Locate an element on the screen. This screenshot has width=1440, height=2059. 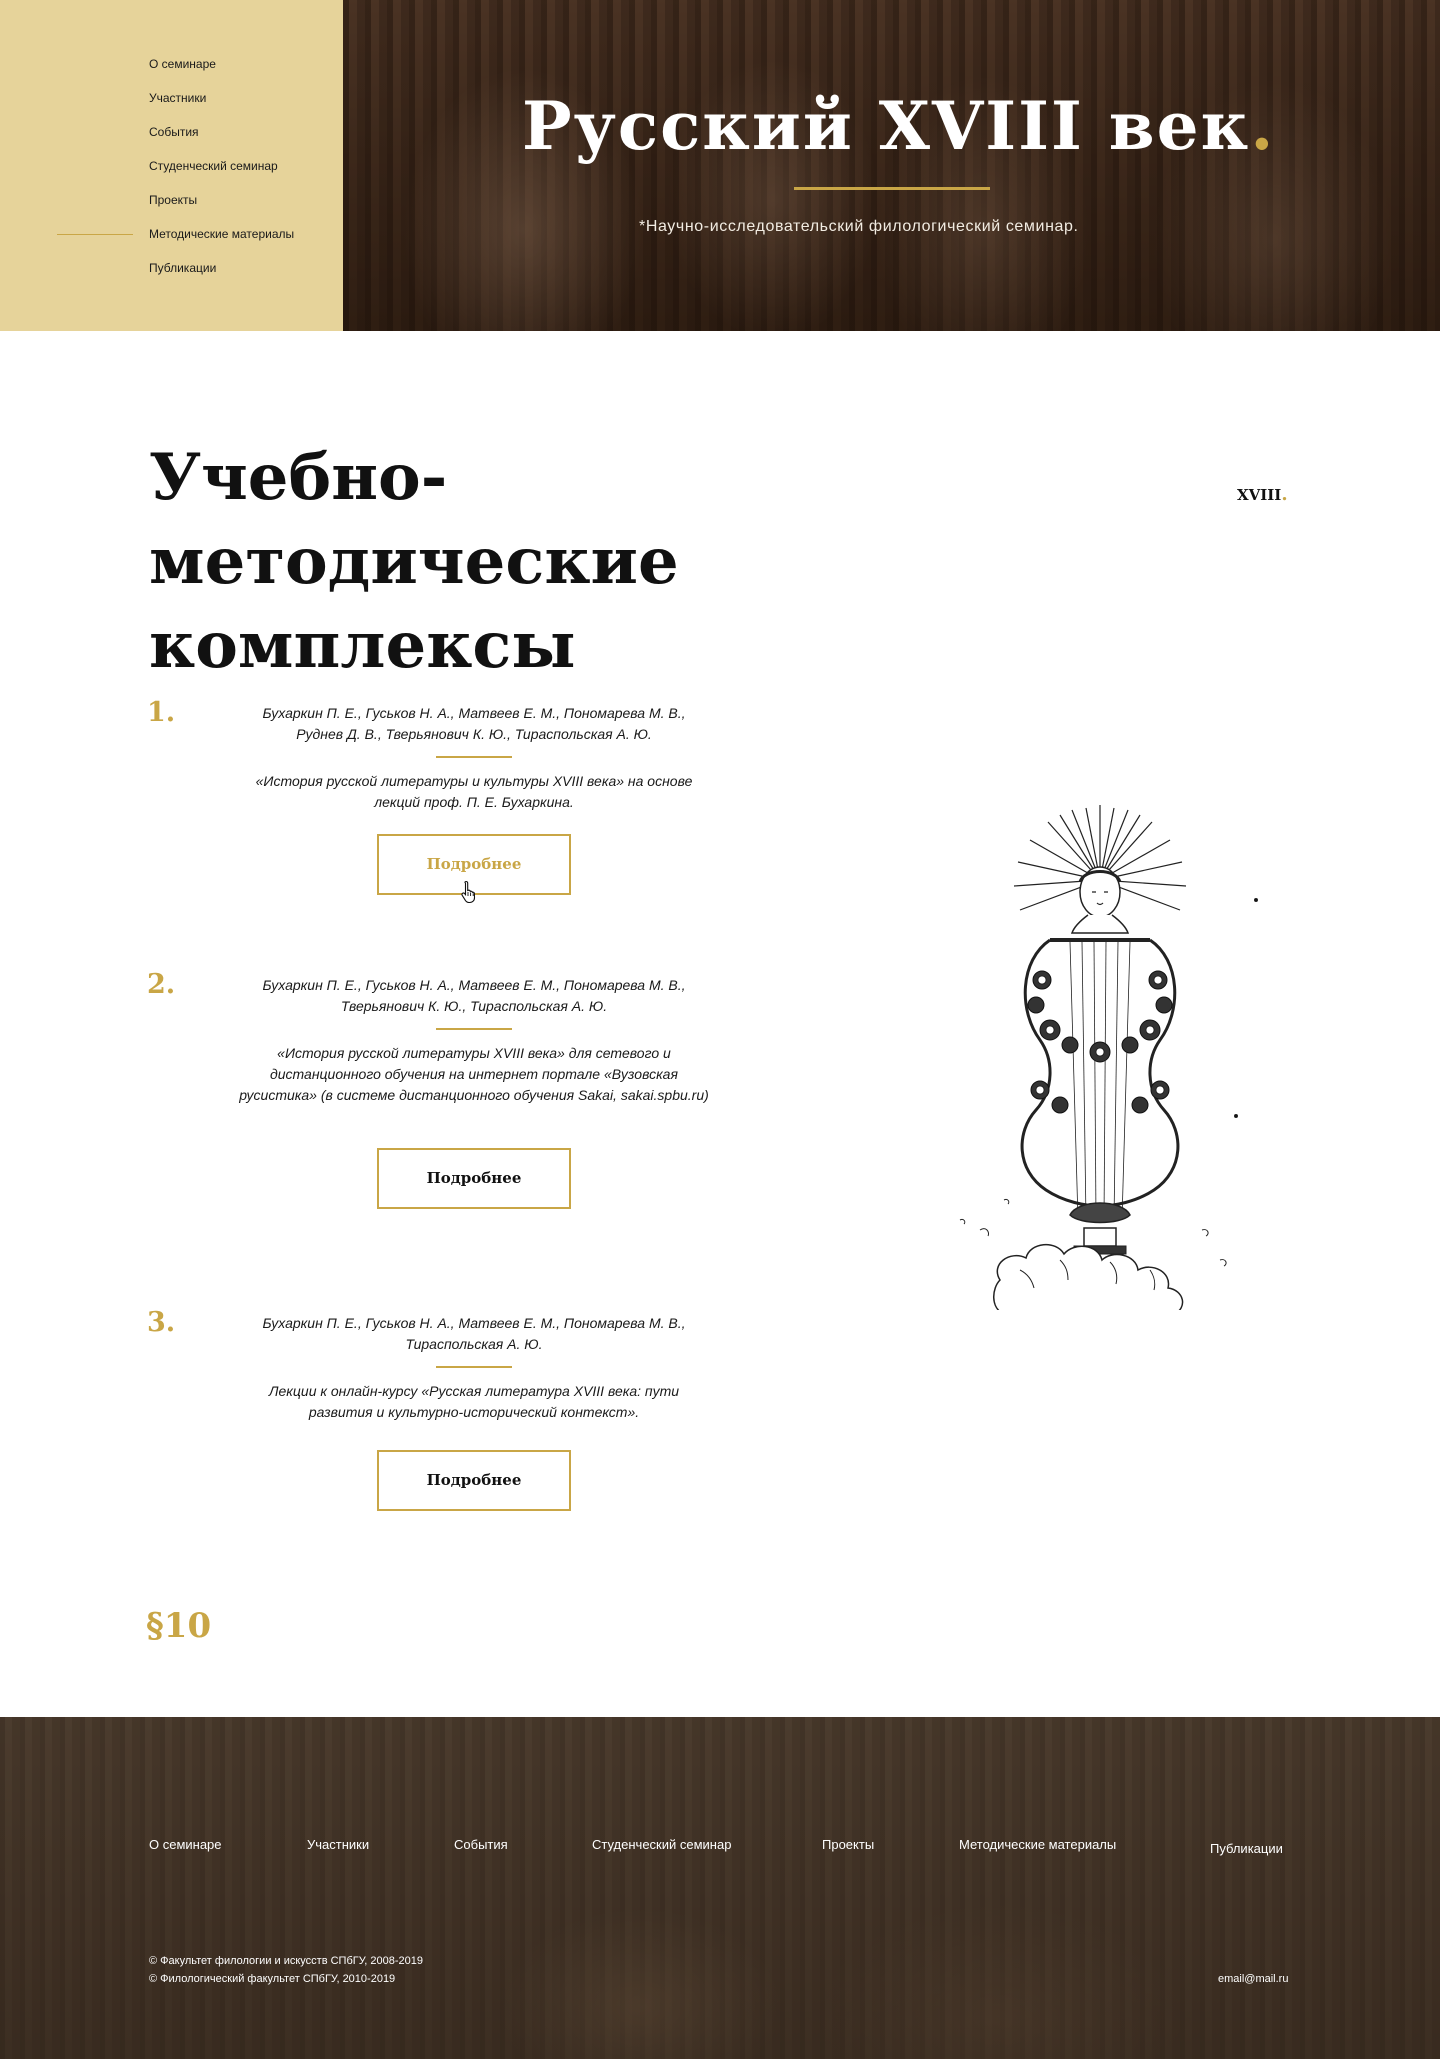
sidebar-item-student-seminar: Студенческий семинар is located at coordinates (221, 175).